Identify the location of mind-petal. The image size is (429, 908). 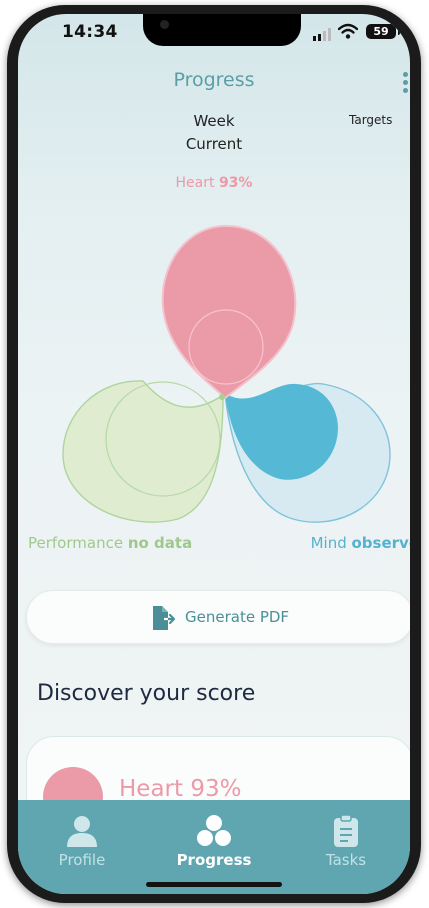
(307, 452).